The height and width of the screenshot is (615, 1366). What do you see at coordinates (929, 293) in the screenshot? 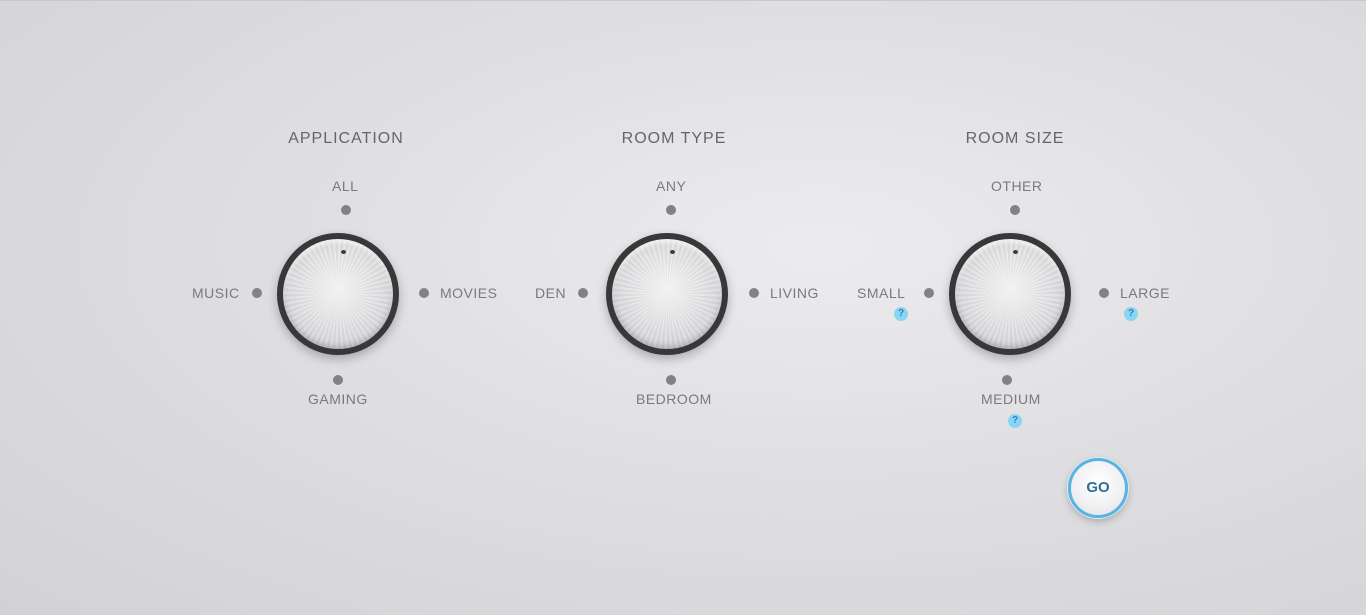
I see `option-dot-small` at bounding box center [929, 293].